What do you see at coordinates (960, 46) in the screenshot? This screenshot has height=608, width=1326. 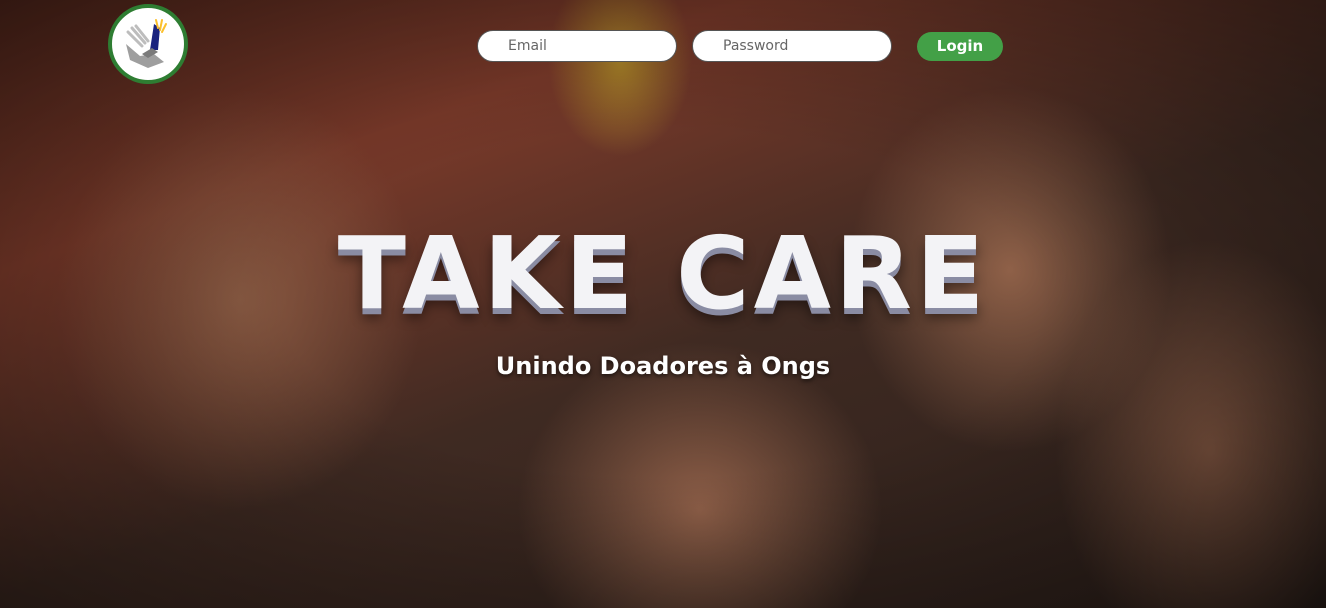 I see `login-button: Login` at bounding box center [960, 46].